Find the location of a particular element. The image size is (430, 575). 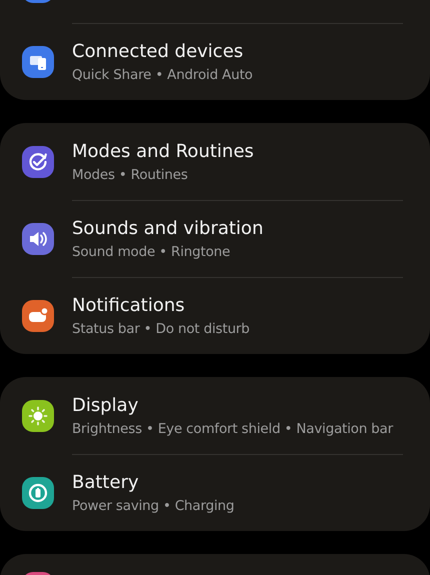

setting-subtitle: Power saving • Charging is located at coordinates (153, 506).